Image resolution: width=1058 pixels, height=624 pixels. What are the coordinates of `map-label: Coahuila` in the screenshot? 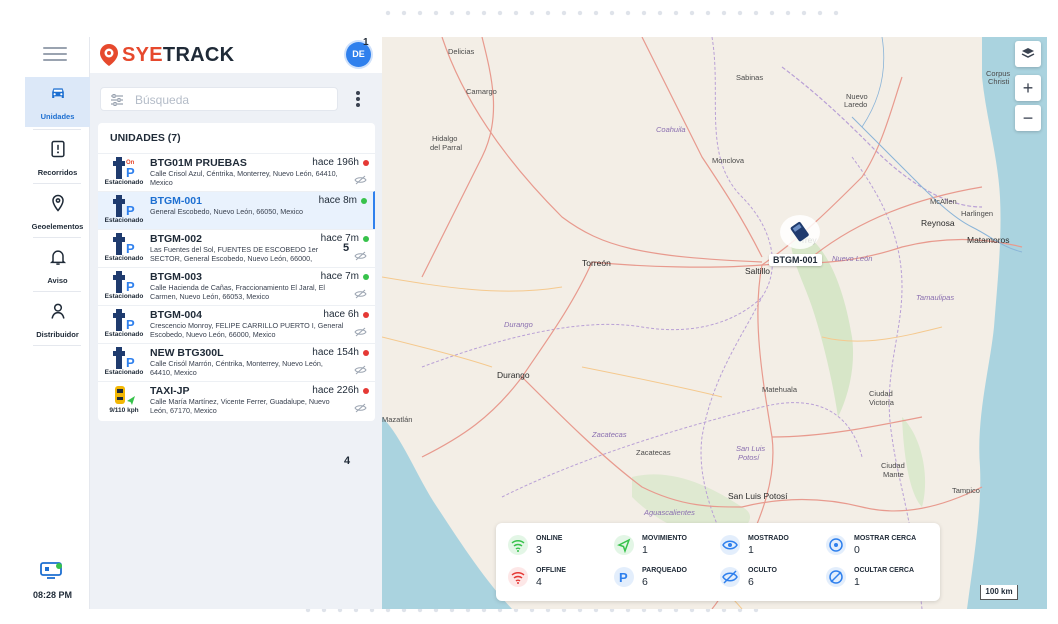 It's located at (671, 129).